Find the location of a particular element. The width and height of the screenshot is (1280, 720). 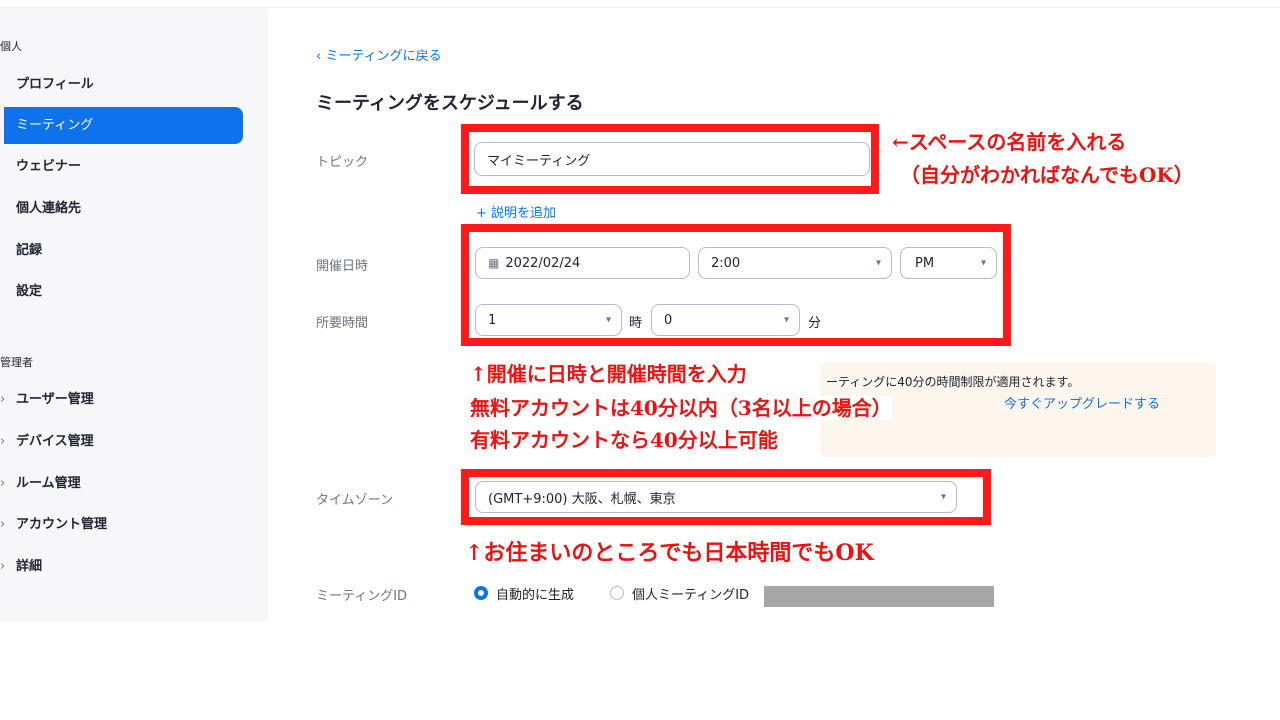

when-label: 開催日時 is located at coordinates (342, 266).